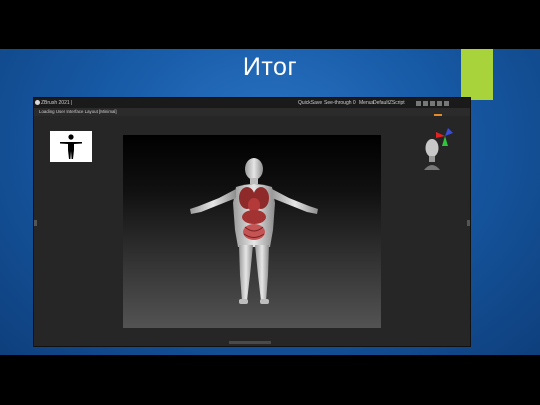 The height and width of the screenshot is (405, 540). What do you see at coordinates (438, 115) in the screenshot?
I see `orange-indicator` at bounding box center [438, 115].